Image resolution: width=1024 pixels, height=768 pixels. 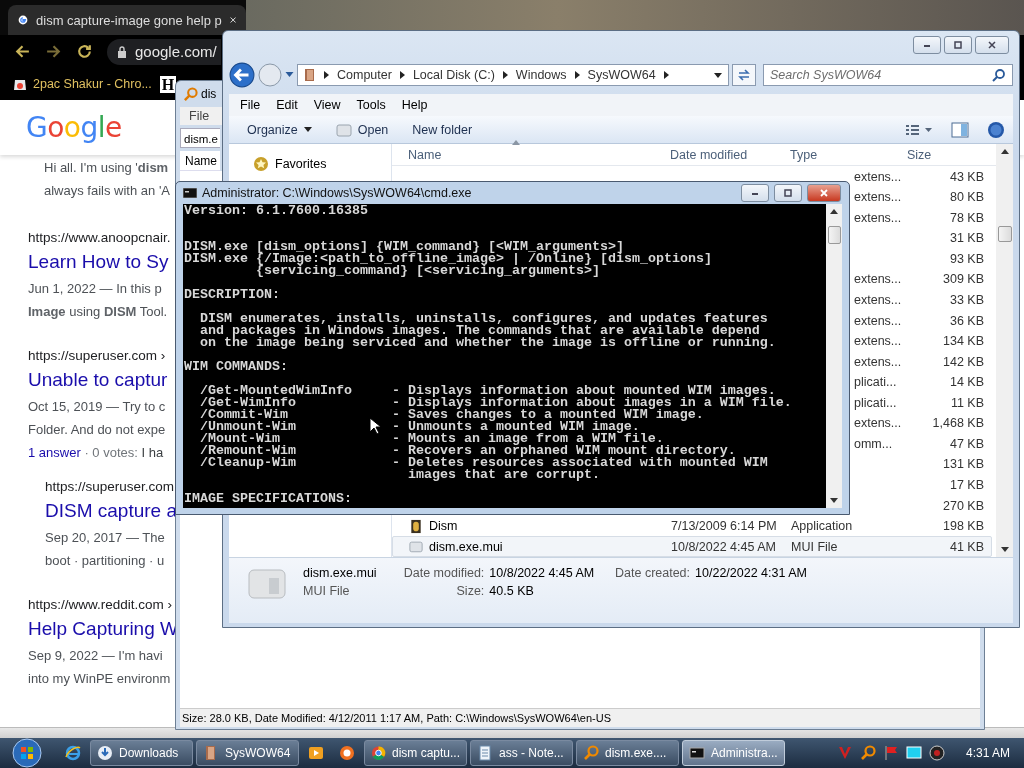 What do you see at coordinates (371, 105) in the screenshot?
I see `menu-item: Tools` at bounding box center [371, 105].